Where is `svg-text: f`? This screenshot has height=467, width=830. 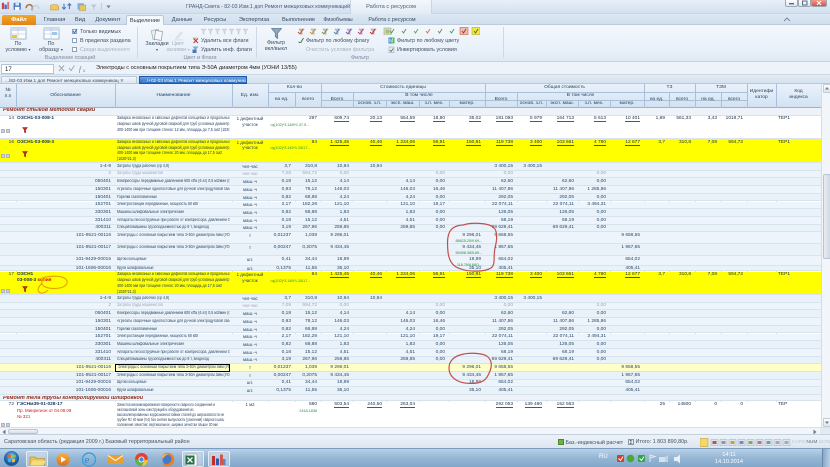 svg-text: f is located at coordinates (80, 70).